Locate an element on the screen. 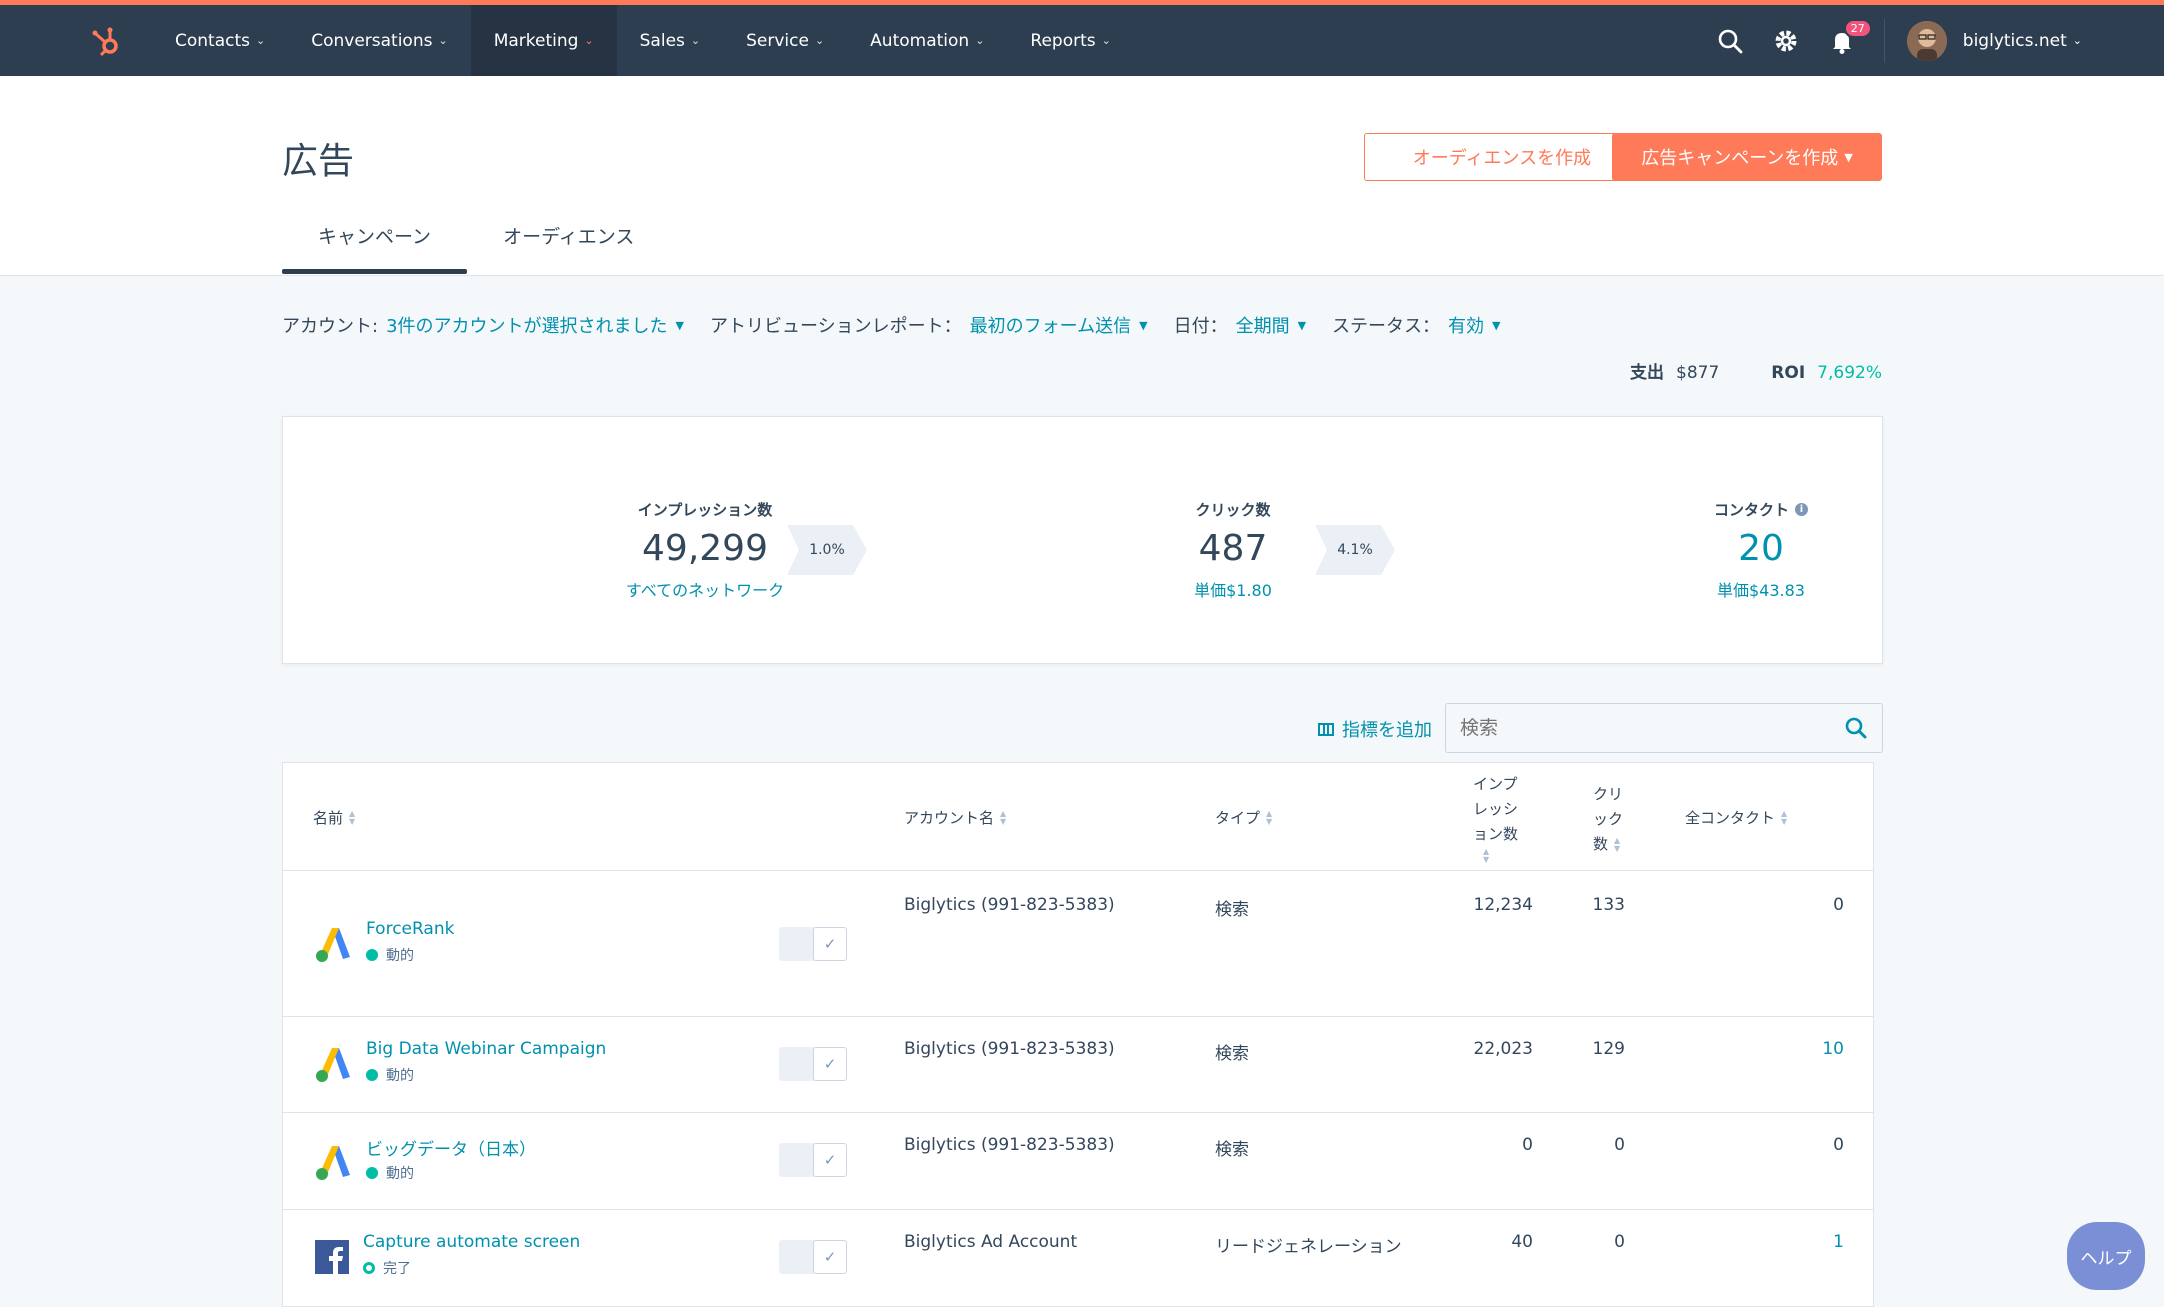  tab-campaigns: キャンペーン is located at coordinates (375, 248).